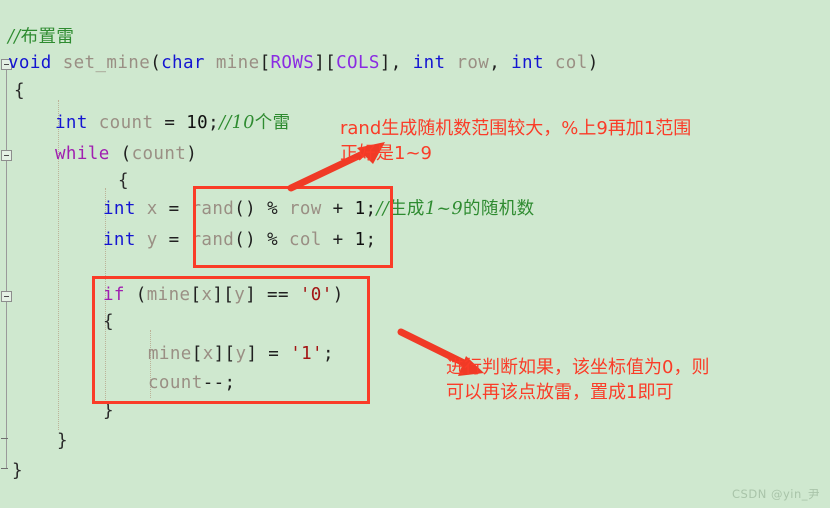 This screenshot has height=508, width=830. I want to click on line-count-decl: int count = 10;//10个雷, so click(173, 123).